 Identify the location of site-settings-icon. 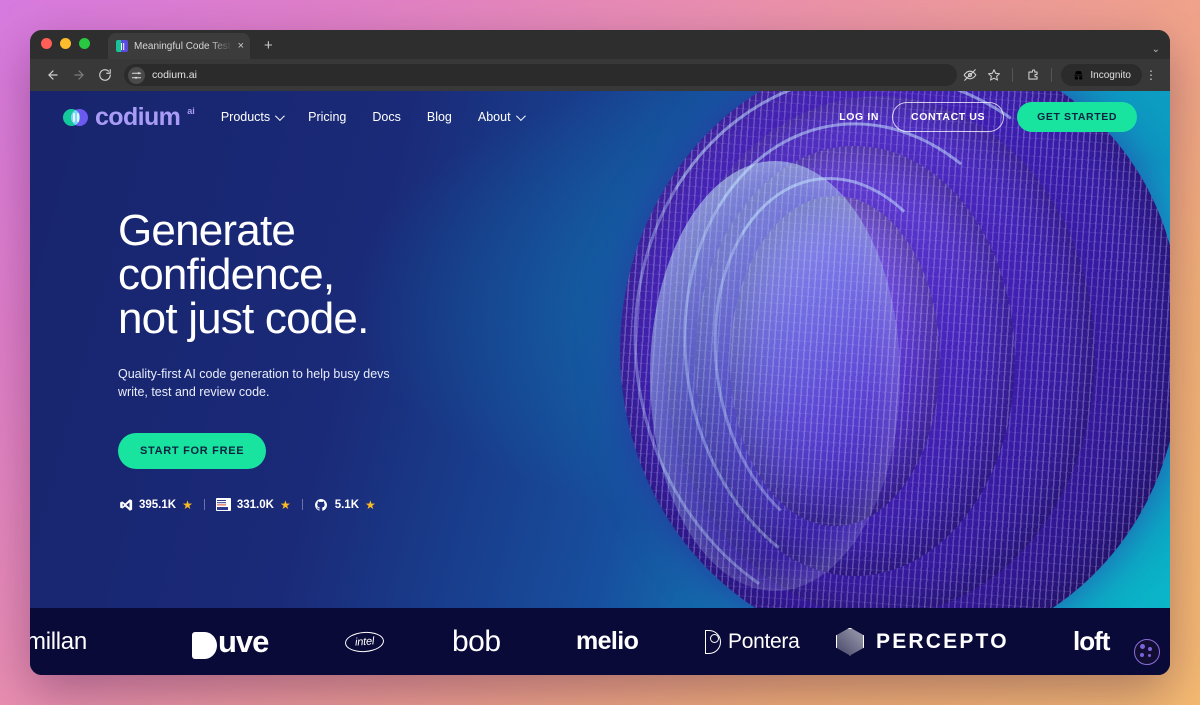
(136, 75).